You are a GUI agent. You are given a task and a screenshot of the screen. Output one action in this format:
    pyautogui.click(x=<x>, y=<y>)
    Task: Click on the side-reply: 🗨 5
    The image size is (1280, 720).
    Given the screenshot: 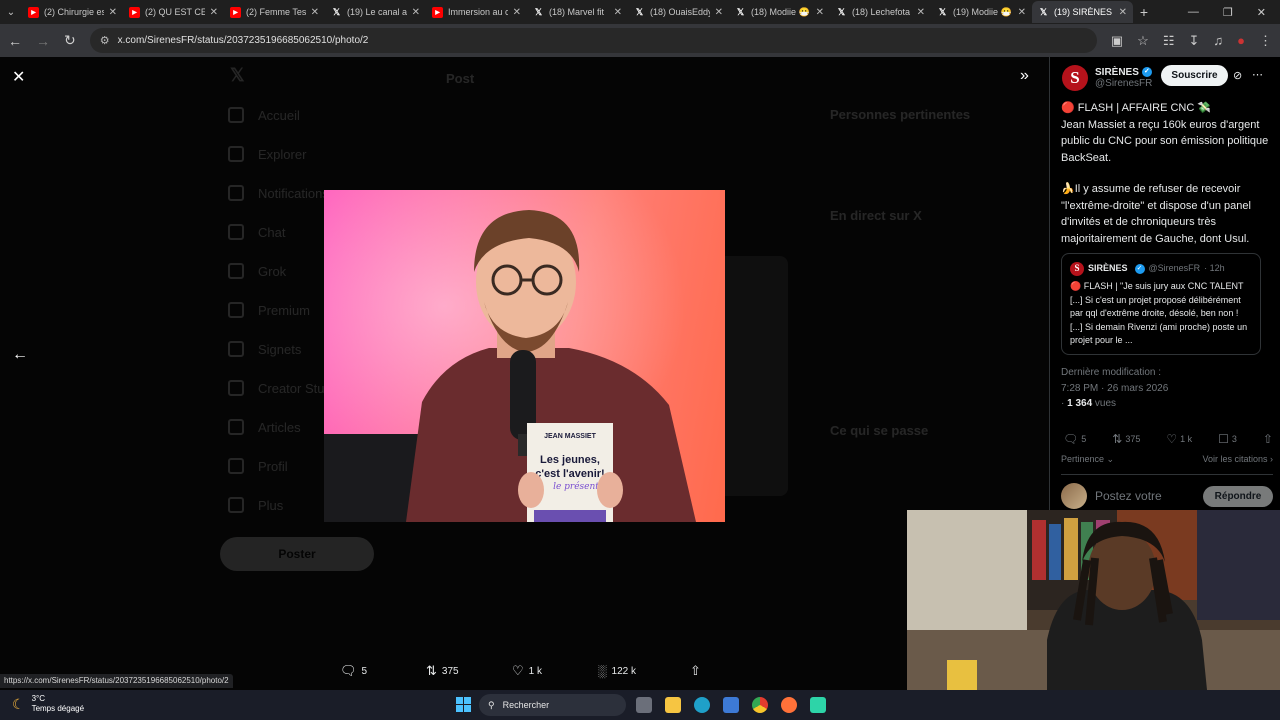 What is the action you would take?
    pyautogui.click(x=1074, y=439)
    